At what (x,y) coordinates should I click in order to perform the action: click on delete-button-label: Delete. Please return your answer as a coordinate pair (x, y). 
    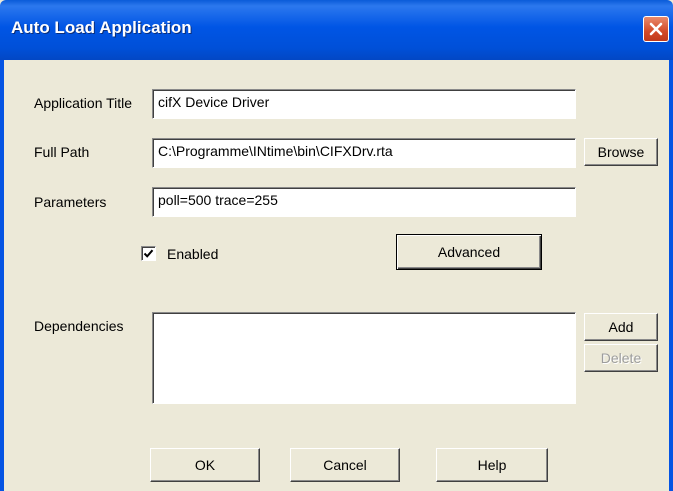
    Looking at the image, I should click on (621, 358).